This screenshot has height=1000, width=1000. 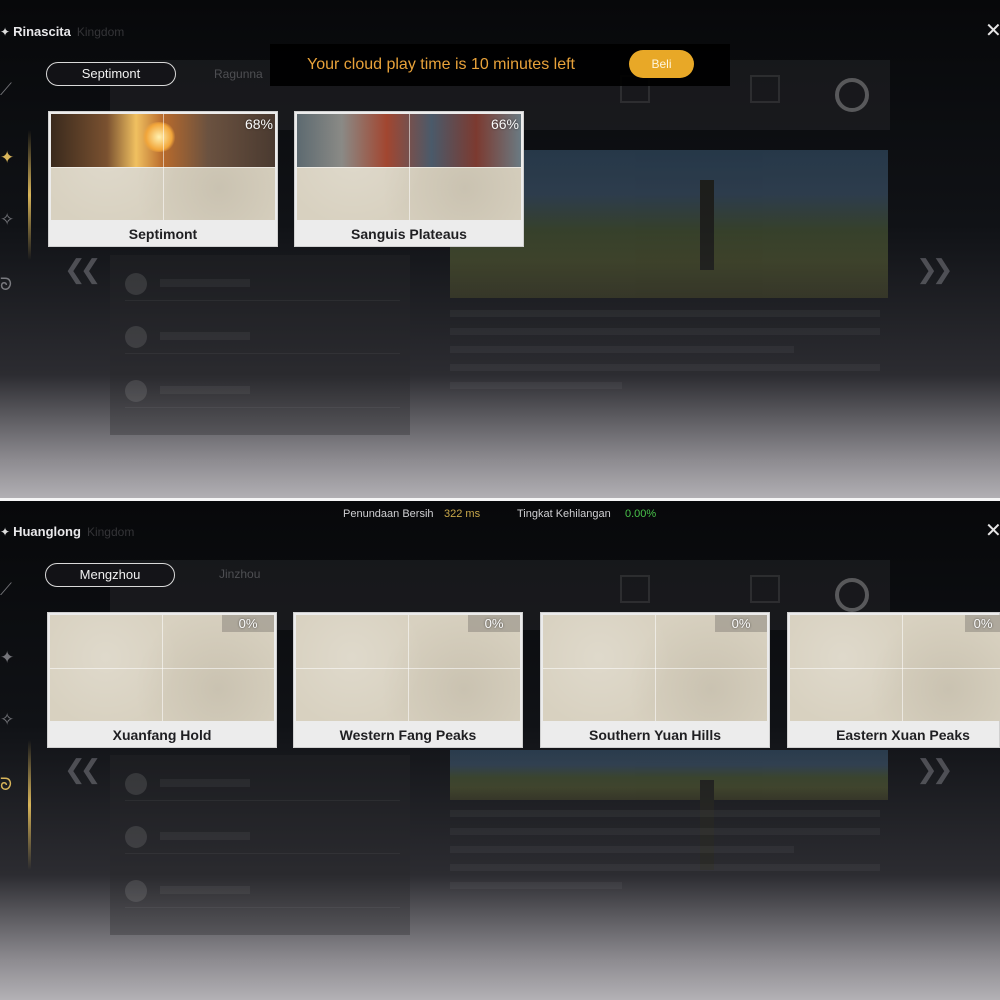 I want to click on tab-mengzhou: Mengzhou, so click(x=110, y=575).